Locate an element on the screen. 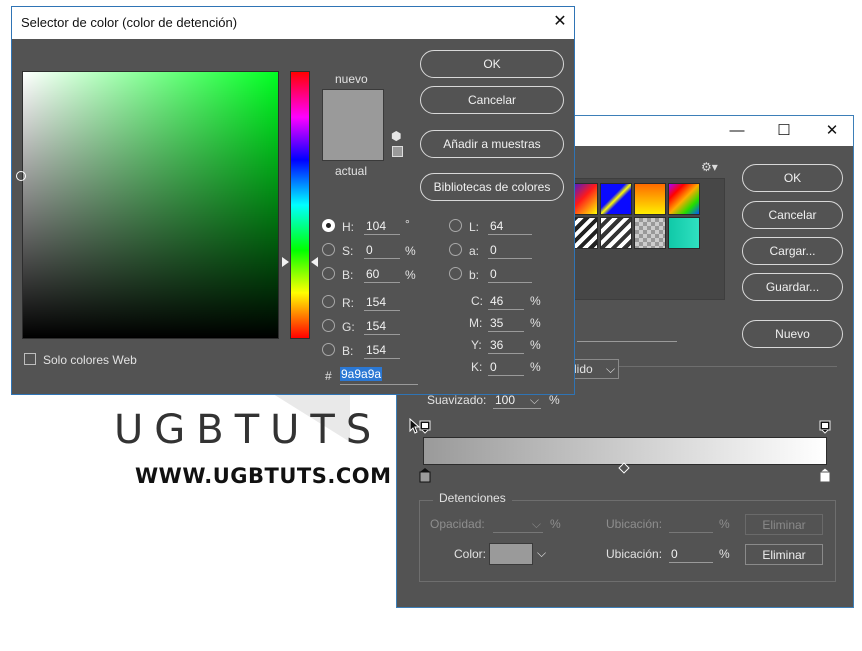 The image size is (862, 651). yellow-unit: % is located at coordinates (535, 345).